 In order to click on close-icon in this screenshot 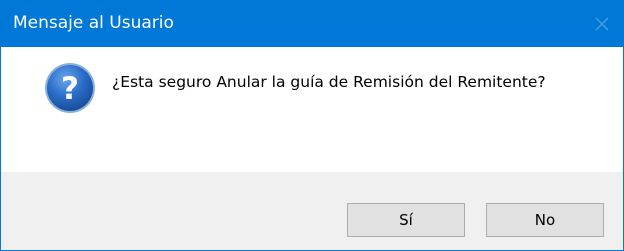, I will do `click(602, 24)`.